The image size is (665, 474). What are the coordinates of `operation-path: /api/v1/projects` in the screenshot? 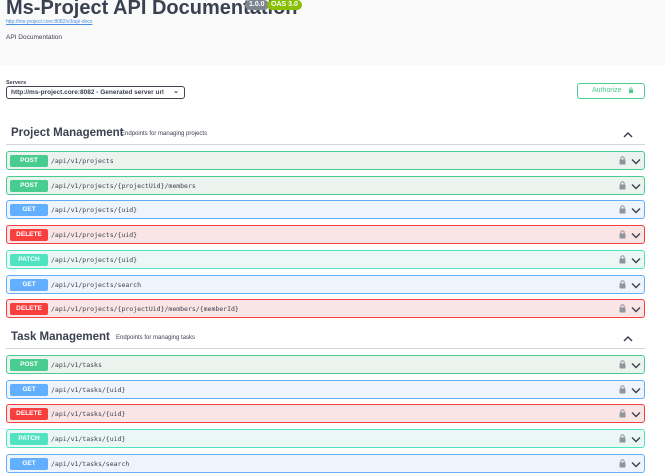 It's located at (82, 161).